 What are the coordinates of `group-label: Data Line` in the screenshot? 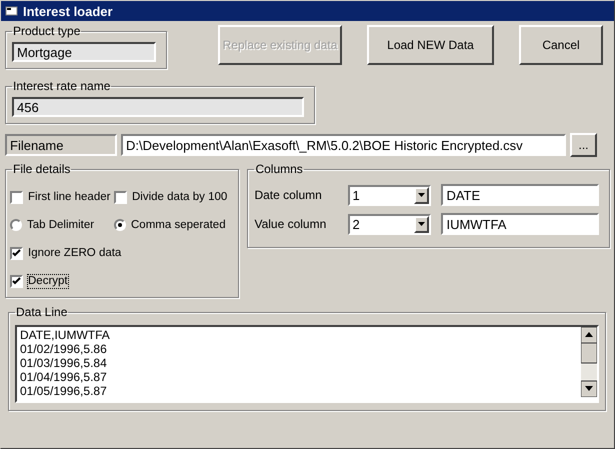 It's located at (41, 312).